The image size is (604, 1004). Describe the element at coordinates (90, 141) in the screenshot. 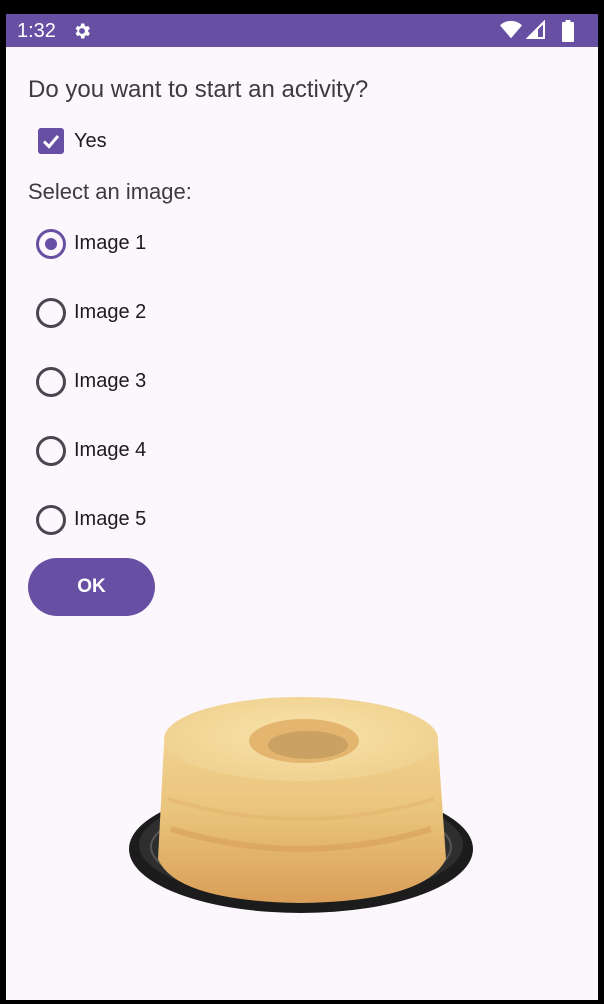

I see `yes-checkbox-label: Yes` at that location.